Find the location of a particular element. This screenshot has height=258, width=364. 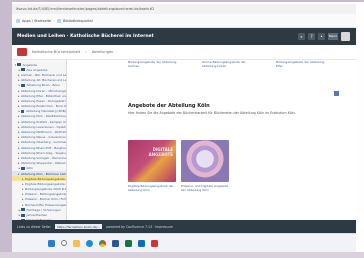

breadcrumb-item-space: Katholische Büchereiarbeit is located at coordinates (56, 52).